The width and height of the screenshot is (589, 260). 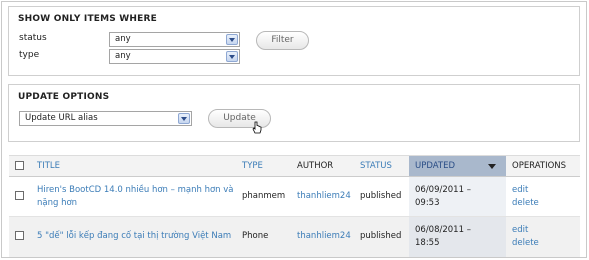 What do you see at coordinates (29, 55) in the screenshot?
I see `type-label: type` at bounding box center [29, 55].